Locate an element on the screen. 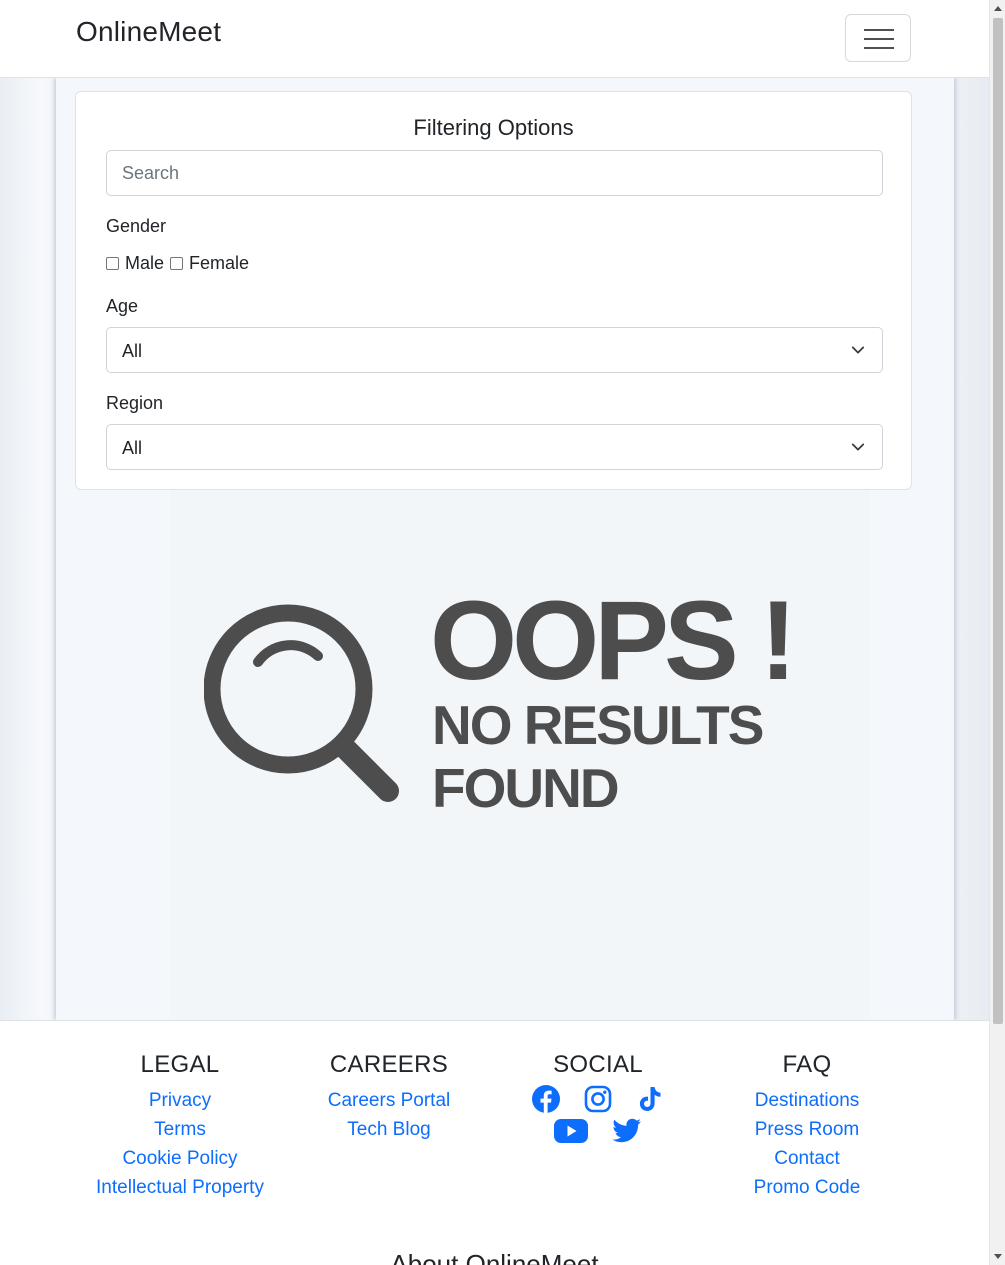 The height and width of the screenshot is (1265, 1005). navbar: OnlineMeet is located at coordinates (494, 39).